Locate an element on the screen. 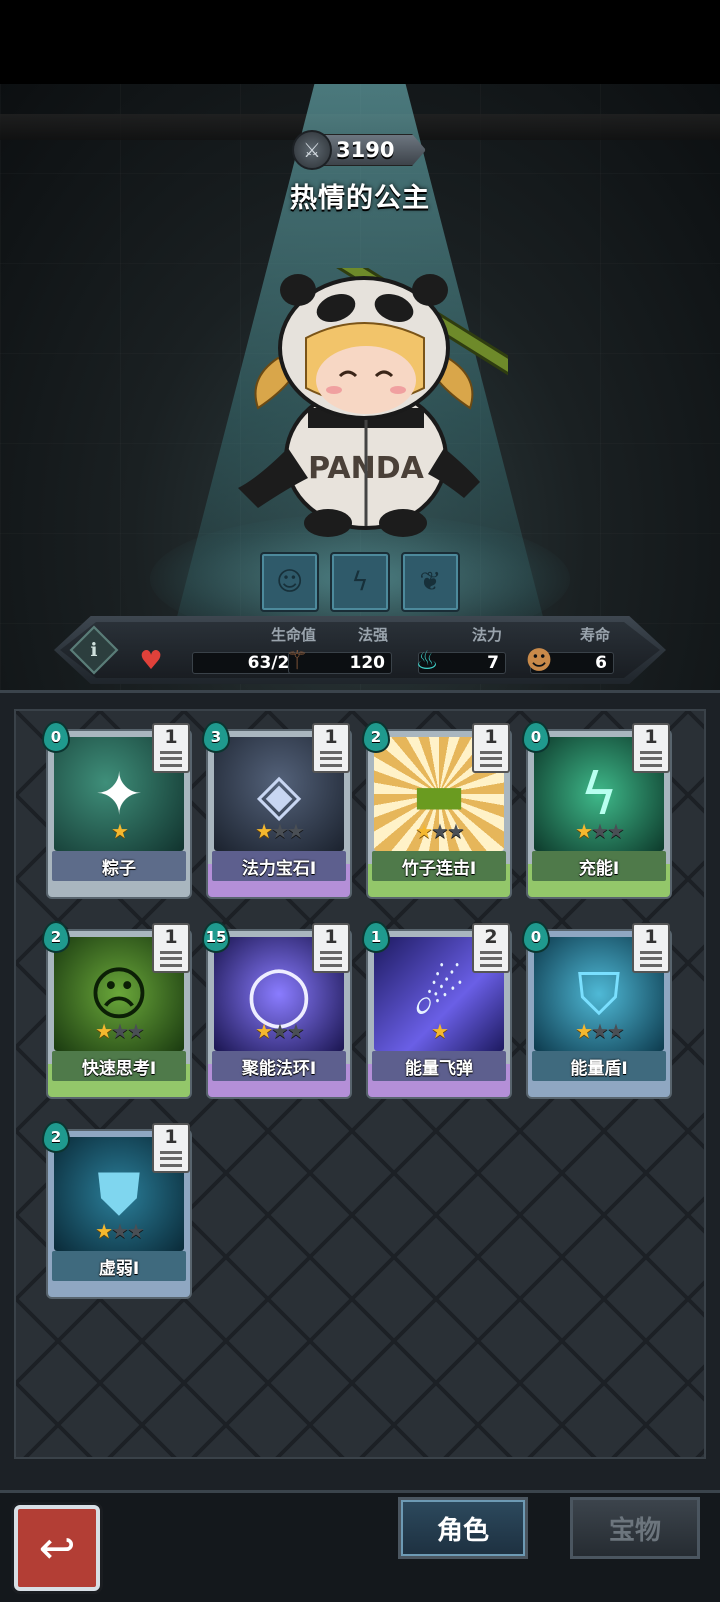 This screenshot has height=1602, width=720. staff-icon: ⚚ is located at coordinates (297, 661).